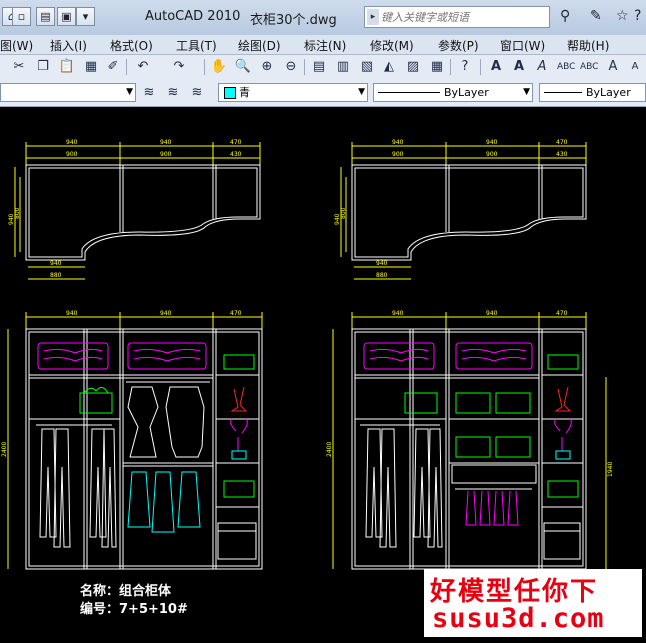  What do you see at coordinates (19, 67) in the screenshot?
I see `cut-icon: ✂` at bounding box center [19, 67].